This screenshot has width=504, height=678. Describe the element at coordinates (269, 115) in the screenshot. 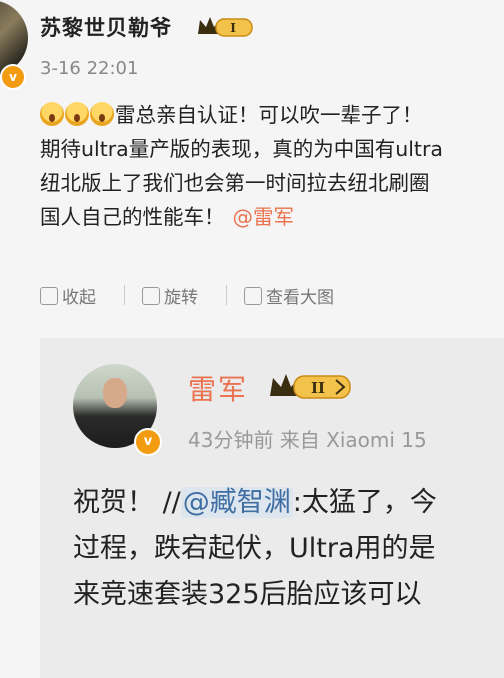

I see `post-line-1-text: 雷总亲自认证！可以吹一辈子了！` at that location.